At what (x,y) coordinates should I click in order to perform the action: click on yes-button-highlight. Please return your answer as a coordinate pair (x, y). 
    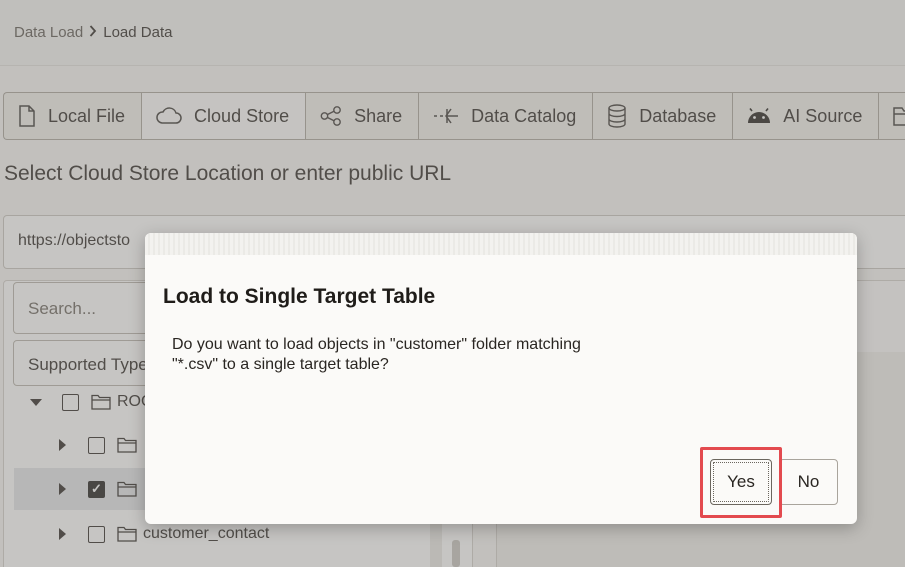
    Looking at the image, I should click on (741, 482).